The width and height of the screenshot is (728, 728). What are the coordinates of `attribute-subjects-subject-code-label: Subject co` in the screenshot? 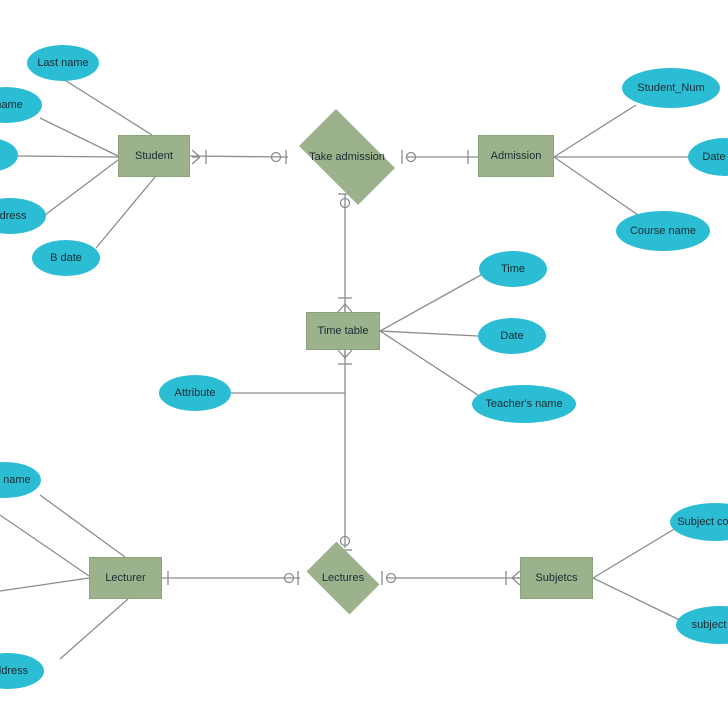 It's located at (702, 521).